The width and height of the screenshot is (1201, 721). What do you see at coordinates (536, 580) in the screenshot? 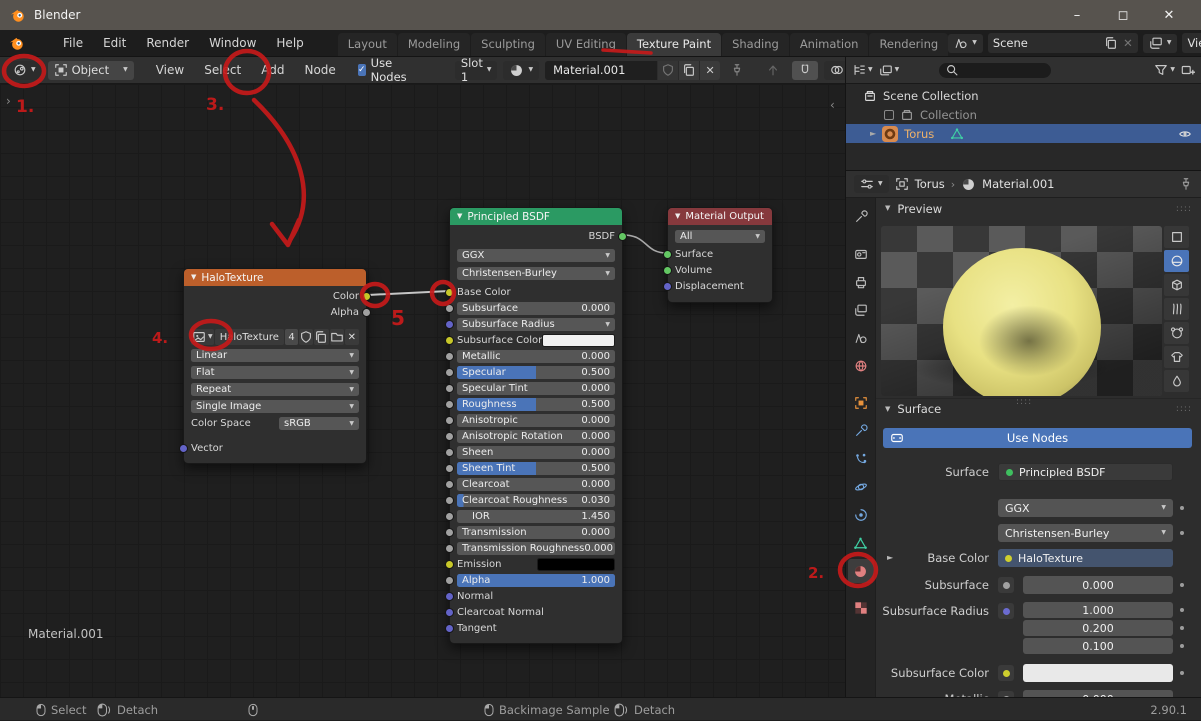
I see `principled-alpha-slider: Alpha 1.000` at bounding box center [536, 580].